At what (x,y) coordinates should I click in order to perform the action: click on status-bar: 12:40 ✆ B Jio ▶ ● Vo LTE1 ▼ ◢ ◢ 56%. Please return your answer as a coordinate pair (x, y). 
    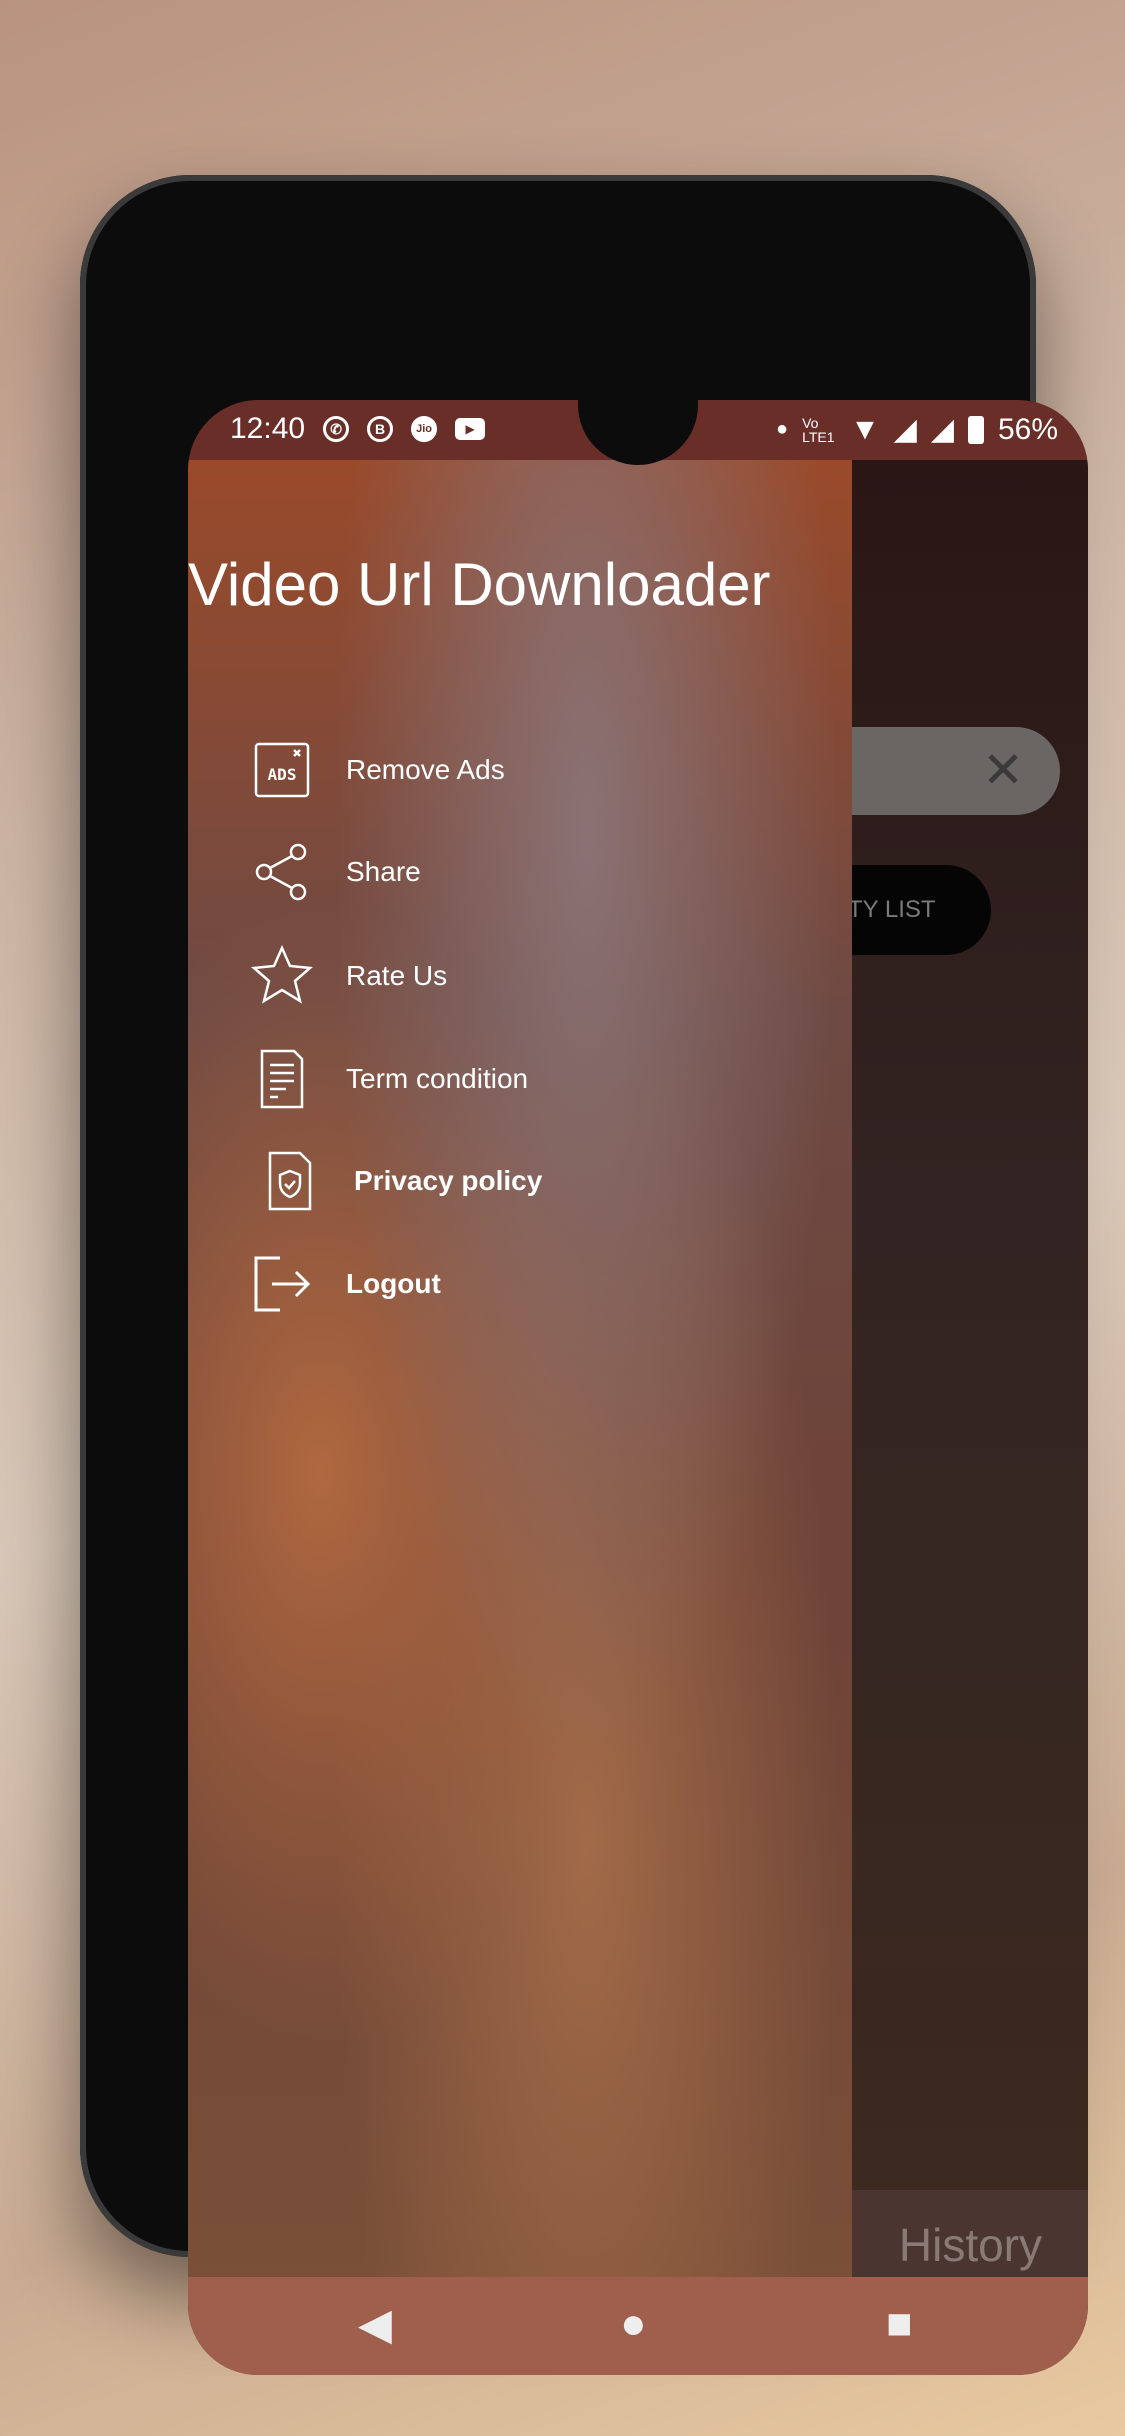
    Looking at the image, I should click on (638, 432).